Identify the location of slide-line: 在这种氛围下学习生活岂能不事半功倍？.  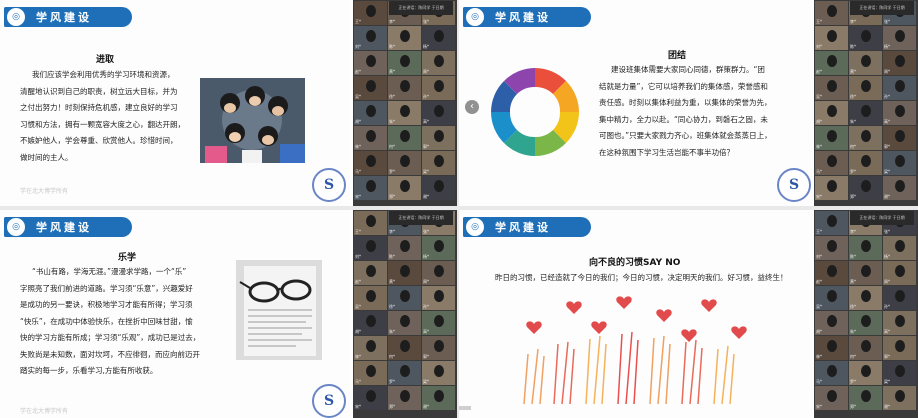
(666, 152).